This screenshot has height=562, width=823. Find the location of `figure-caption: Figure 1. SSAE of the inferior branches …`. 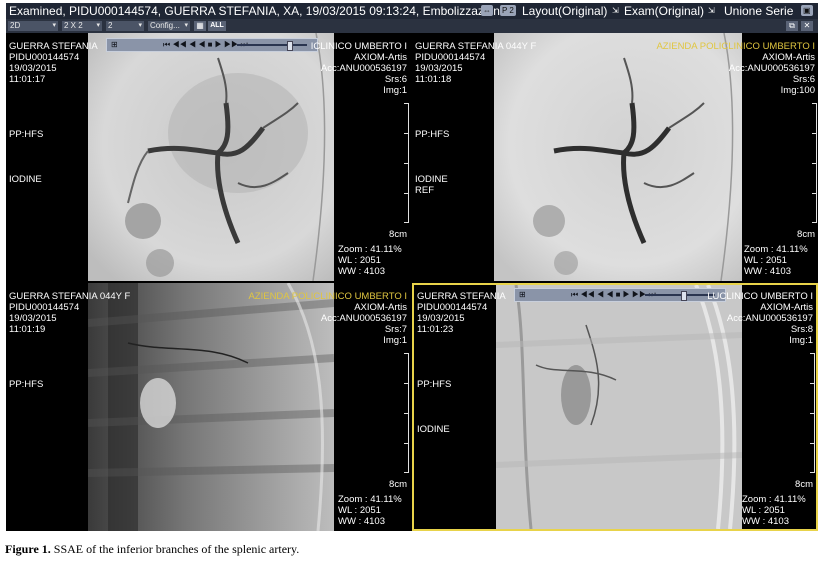

figure-caption: Figure 1. SSAE of the inferior branches … is located at coordinates (152, 549).